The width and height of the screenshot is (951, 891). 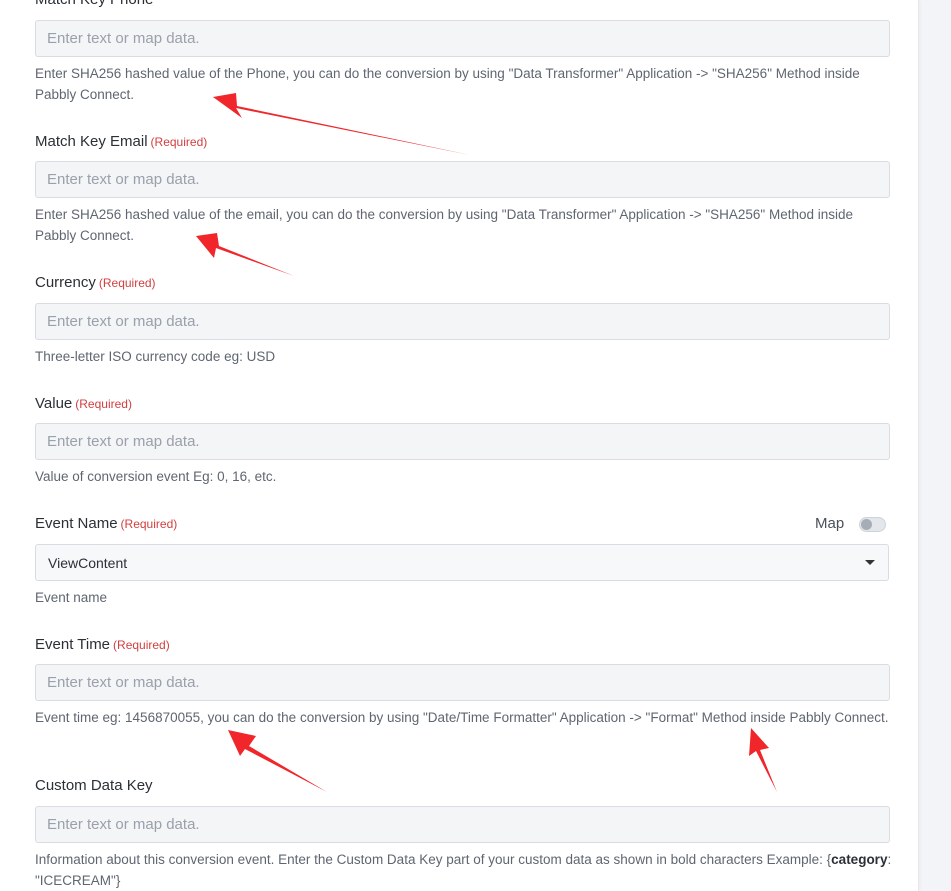 What do you see at coordinates (94, 785) in the screenshot?
I see `custom-data-key-label: Custom Data Key` at bounding box center [94, 785].